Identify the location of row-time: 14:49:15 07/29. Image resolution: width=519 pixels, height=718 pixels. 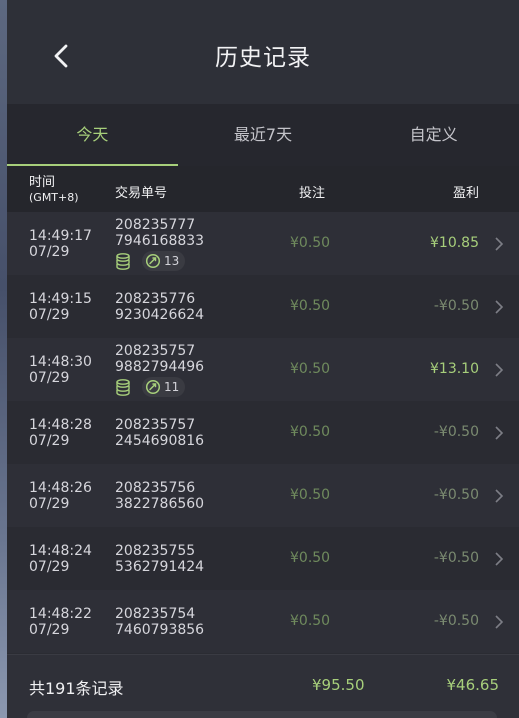
(60, 307).